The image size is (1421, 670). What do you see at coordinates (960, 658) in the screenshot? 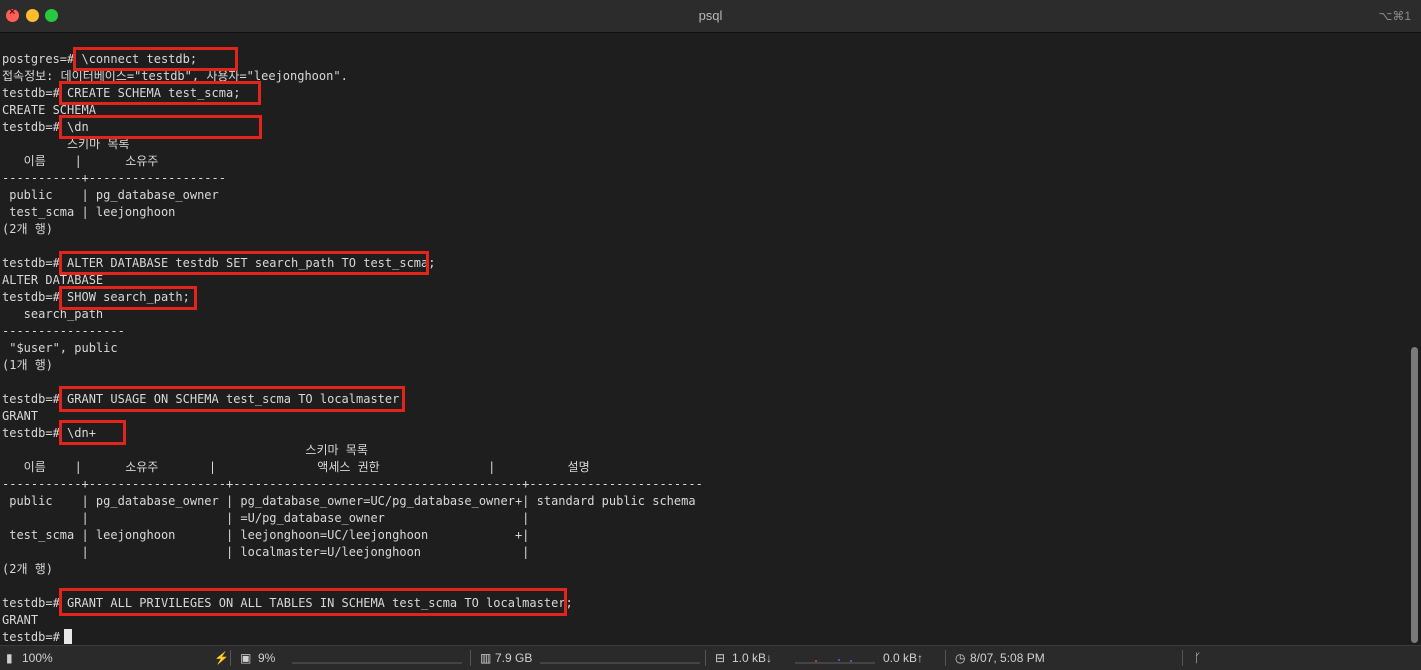
I see `clock-icon: ◷` at bounding box center [960, 658].